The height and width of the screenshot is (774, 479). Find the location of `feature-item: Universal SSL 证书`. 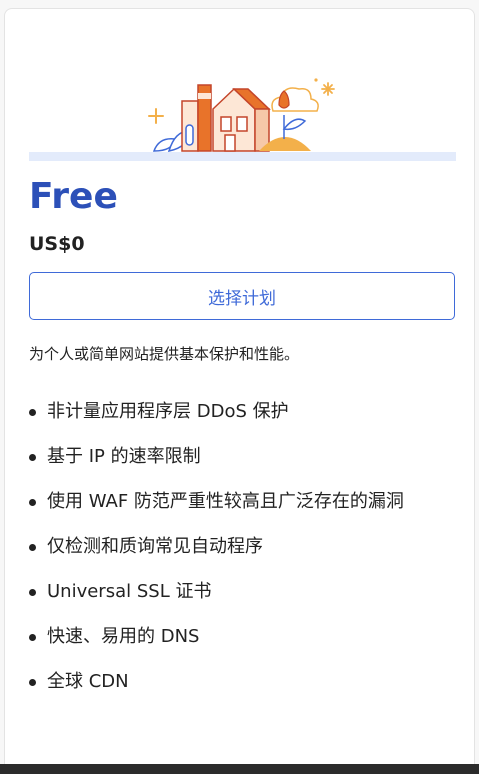

feature-item: Universal SSL 证书 is located at coordinates (239, 592).